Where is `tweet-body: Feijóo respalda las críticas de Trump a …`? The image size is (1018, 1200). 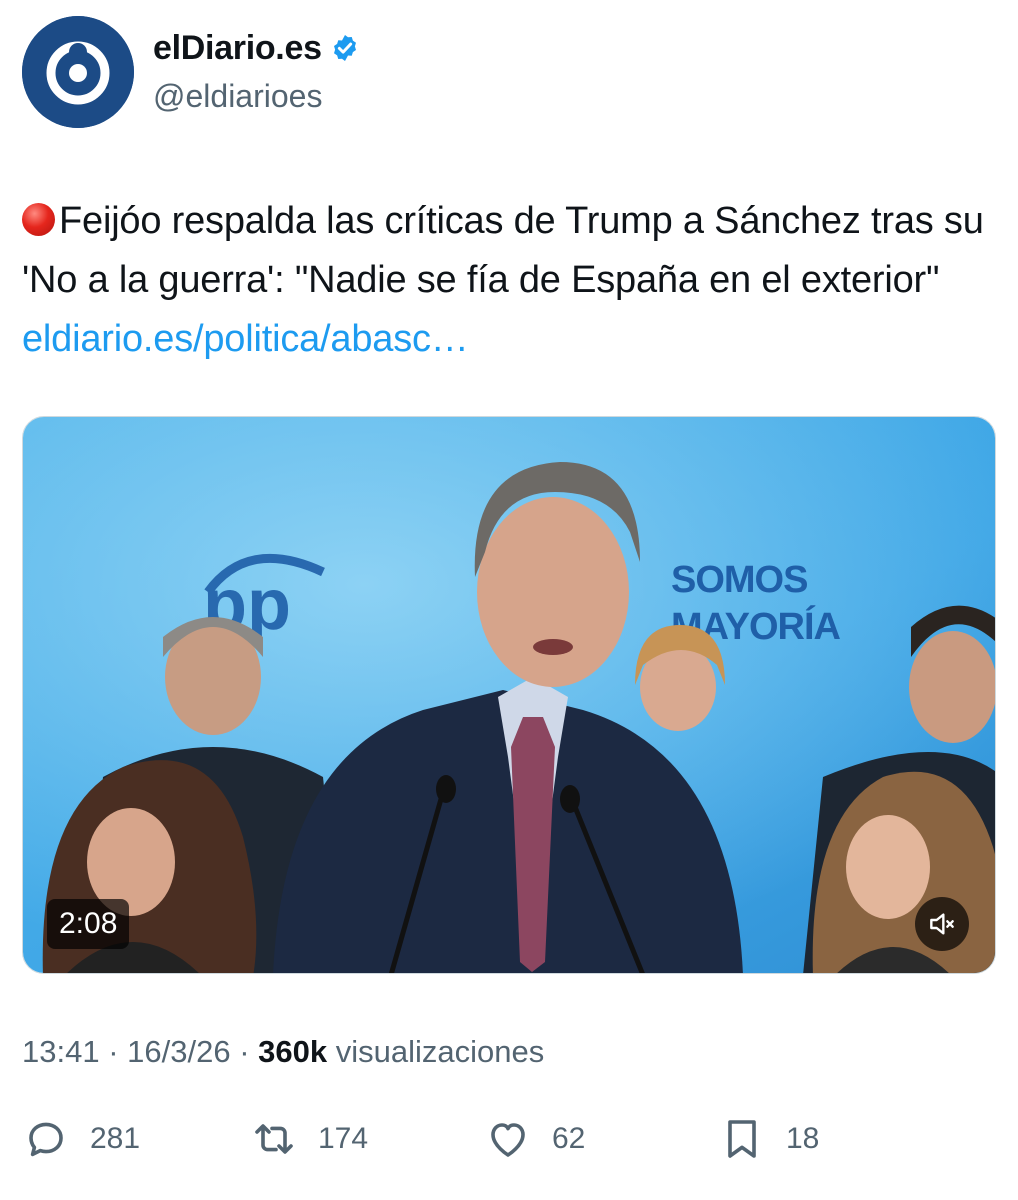
tweet-body: Feijóo respalda las críticas de Trump a … is located at coordinates (503, 250).